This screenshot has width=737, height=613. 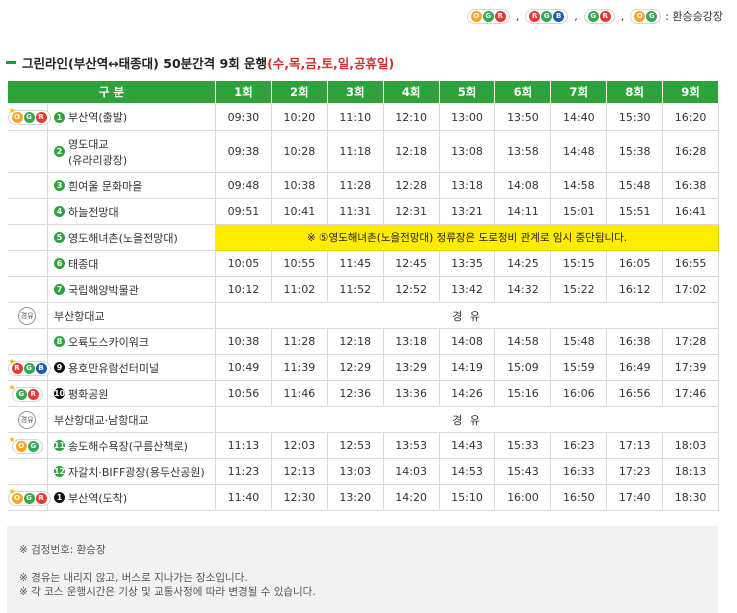 I want to click on title-days: (수,목,금,토,일,공휴일), so click(x=331, y=63).